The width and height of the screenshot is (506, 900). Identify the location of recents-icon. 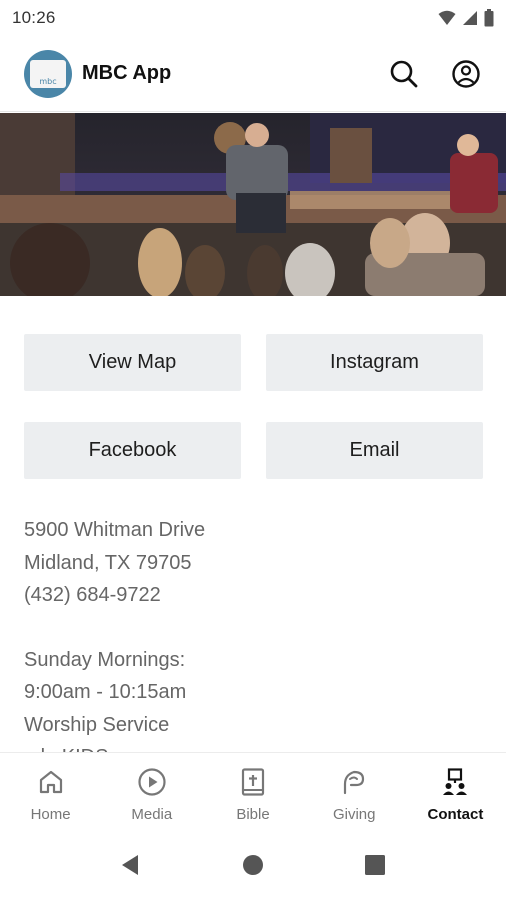
(375, 865).